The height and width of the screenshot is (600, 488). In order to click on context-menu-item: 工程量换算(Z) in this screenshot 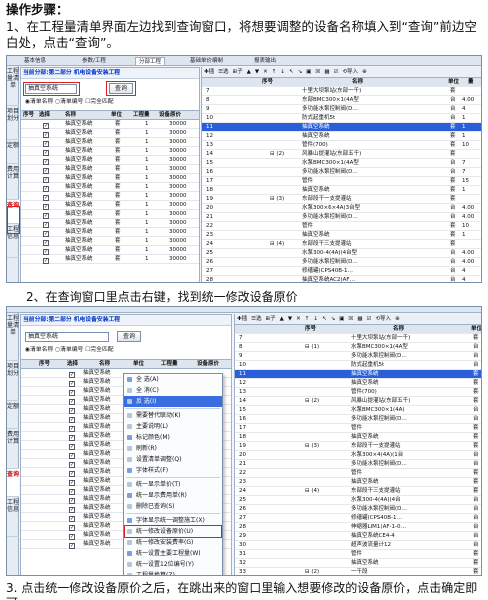, I will do `click(173, 572)`.